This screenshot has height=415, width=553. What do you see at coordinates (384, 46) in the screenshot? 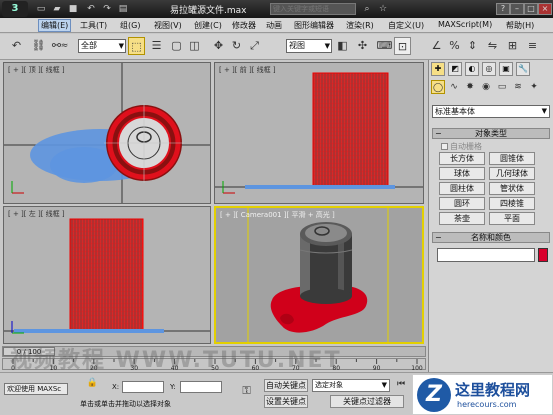
I see `keyboard-shortcut-icon: ⌨` at bounding box center [384, 46].